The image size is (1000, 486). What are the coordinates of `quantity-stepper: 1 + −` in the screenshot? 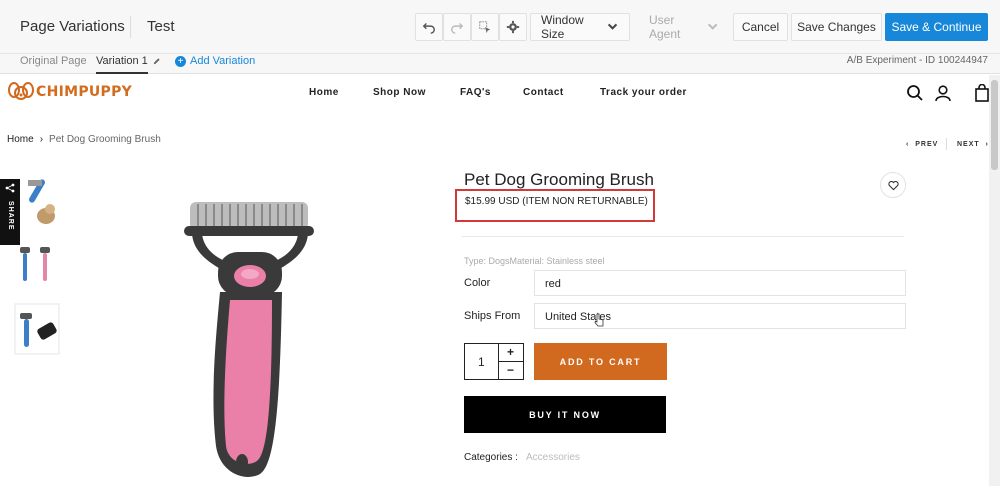 It's located at (494, 361).